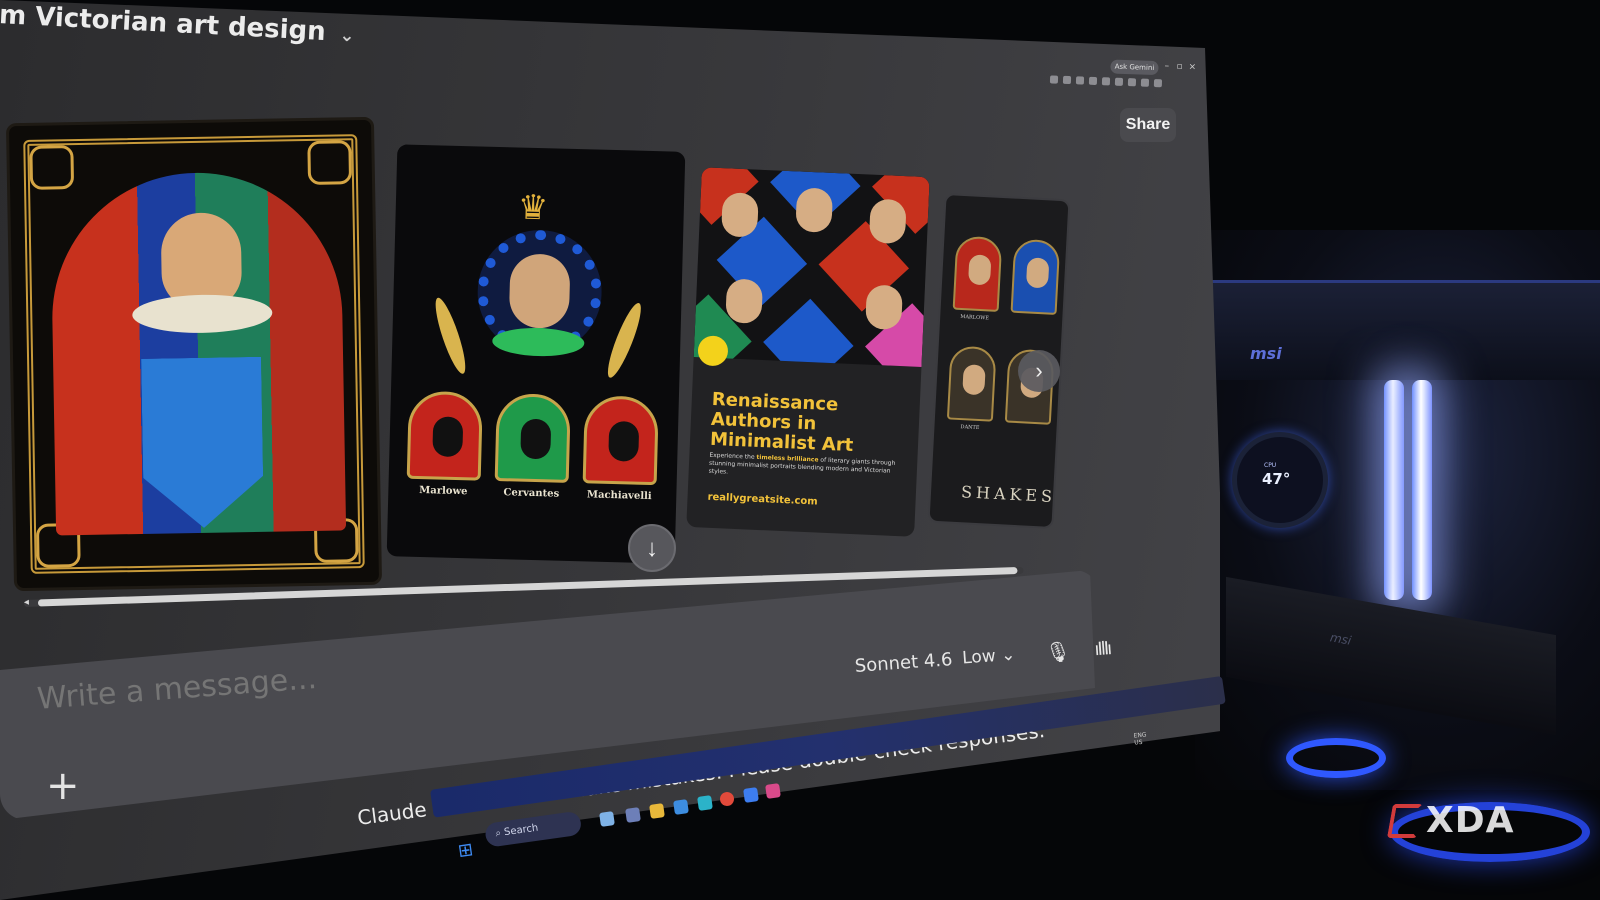 This screenshot has height=900, width=1600. Describe the element at coordinates (652, 548) in the screenshot. I see `arrow-down-icon: ↓` at that location.